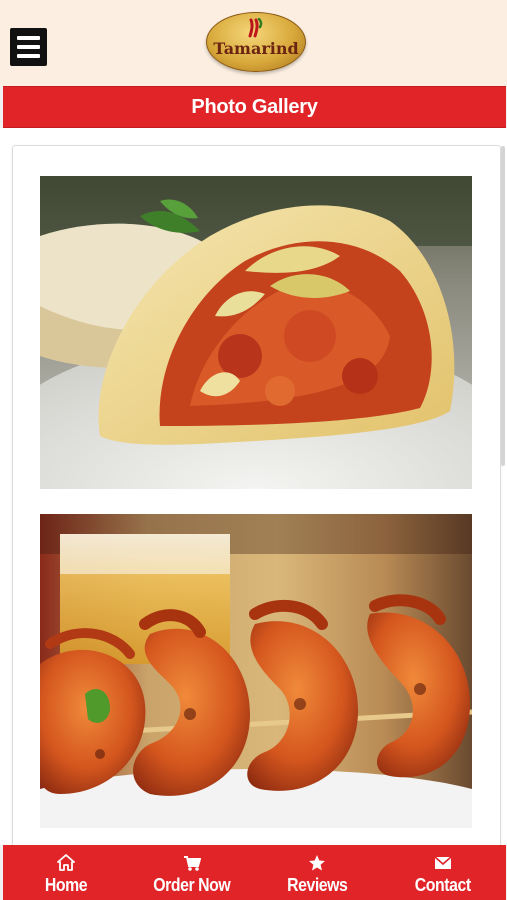 This screenshot has height=900, width=507. I want to click on home-icon, so click(65, 862).